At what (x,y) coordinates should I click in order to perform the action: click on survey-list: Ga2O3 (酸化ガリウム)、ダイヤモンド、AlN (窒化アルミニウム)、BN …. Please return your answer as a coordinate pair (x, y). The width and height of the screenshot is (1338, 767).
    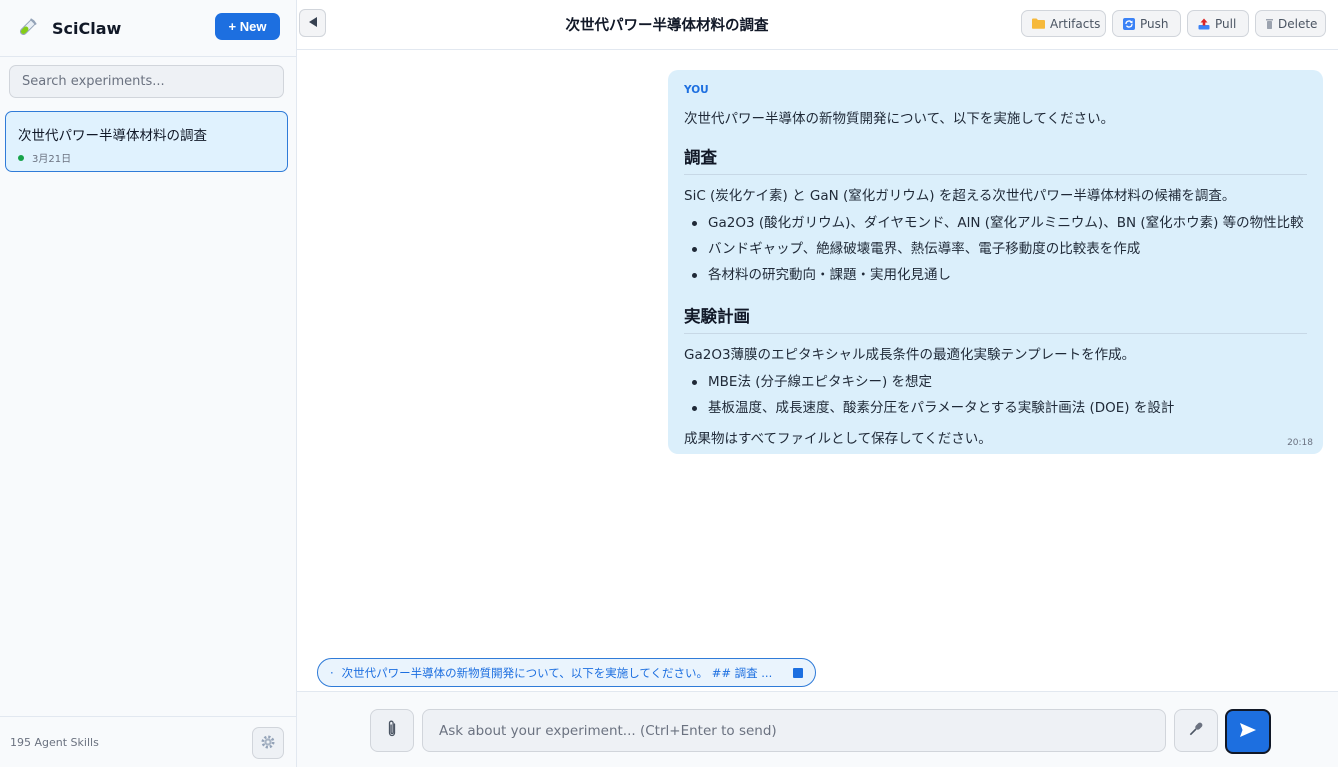
    Looking at the image, I should click on (995, 249).